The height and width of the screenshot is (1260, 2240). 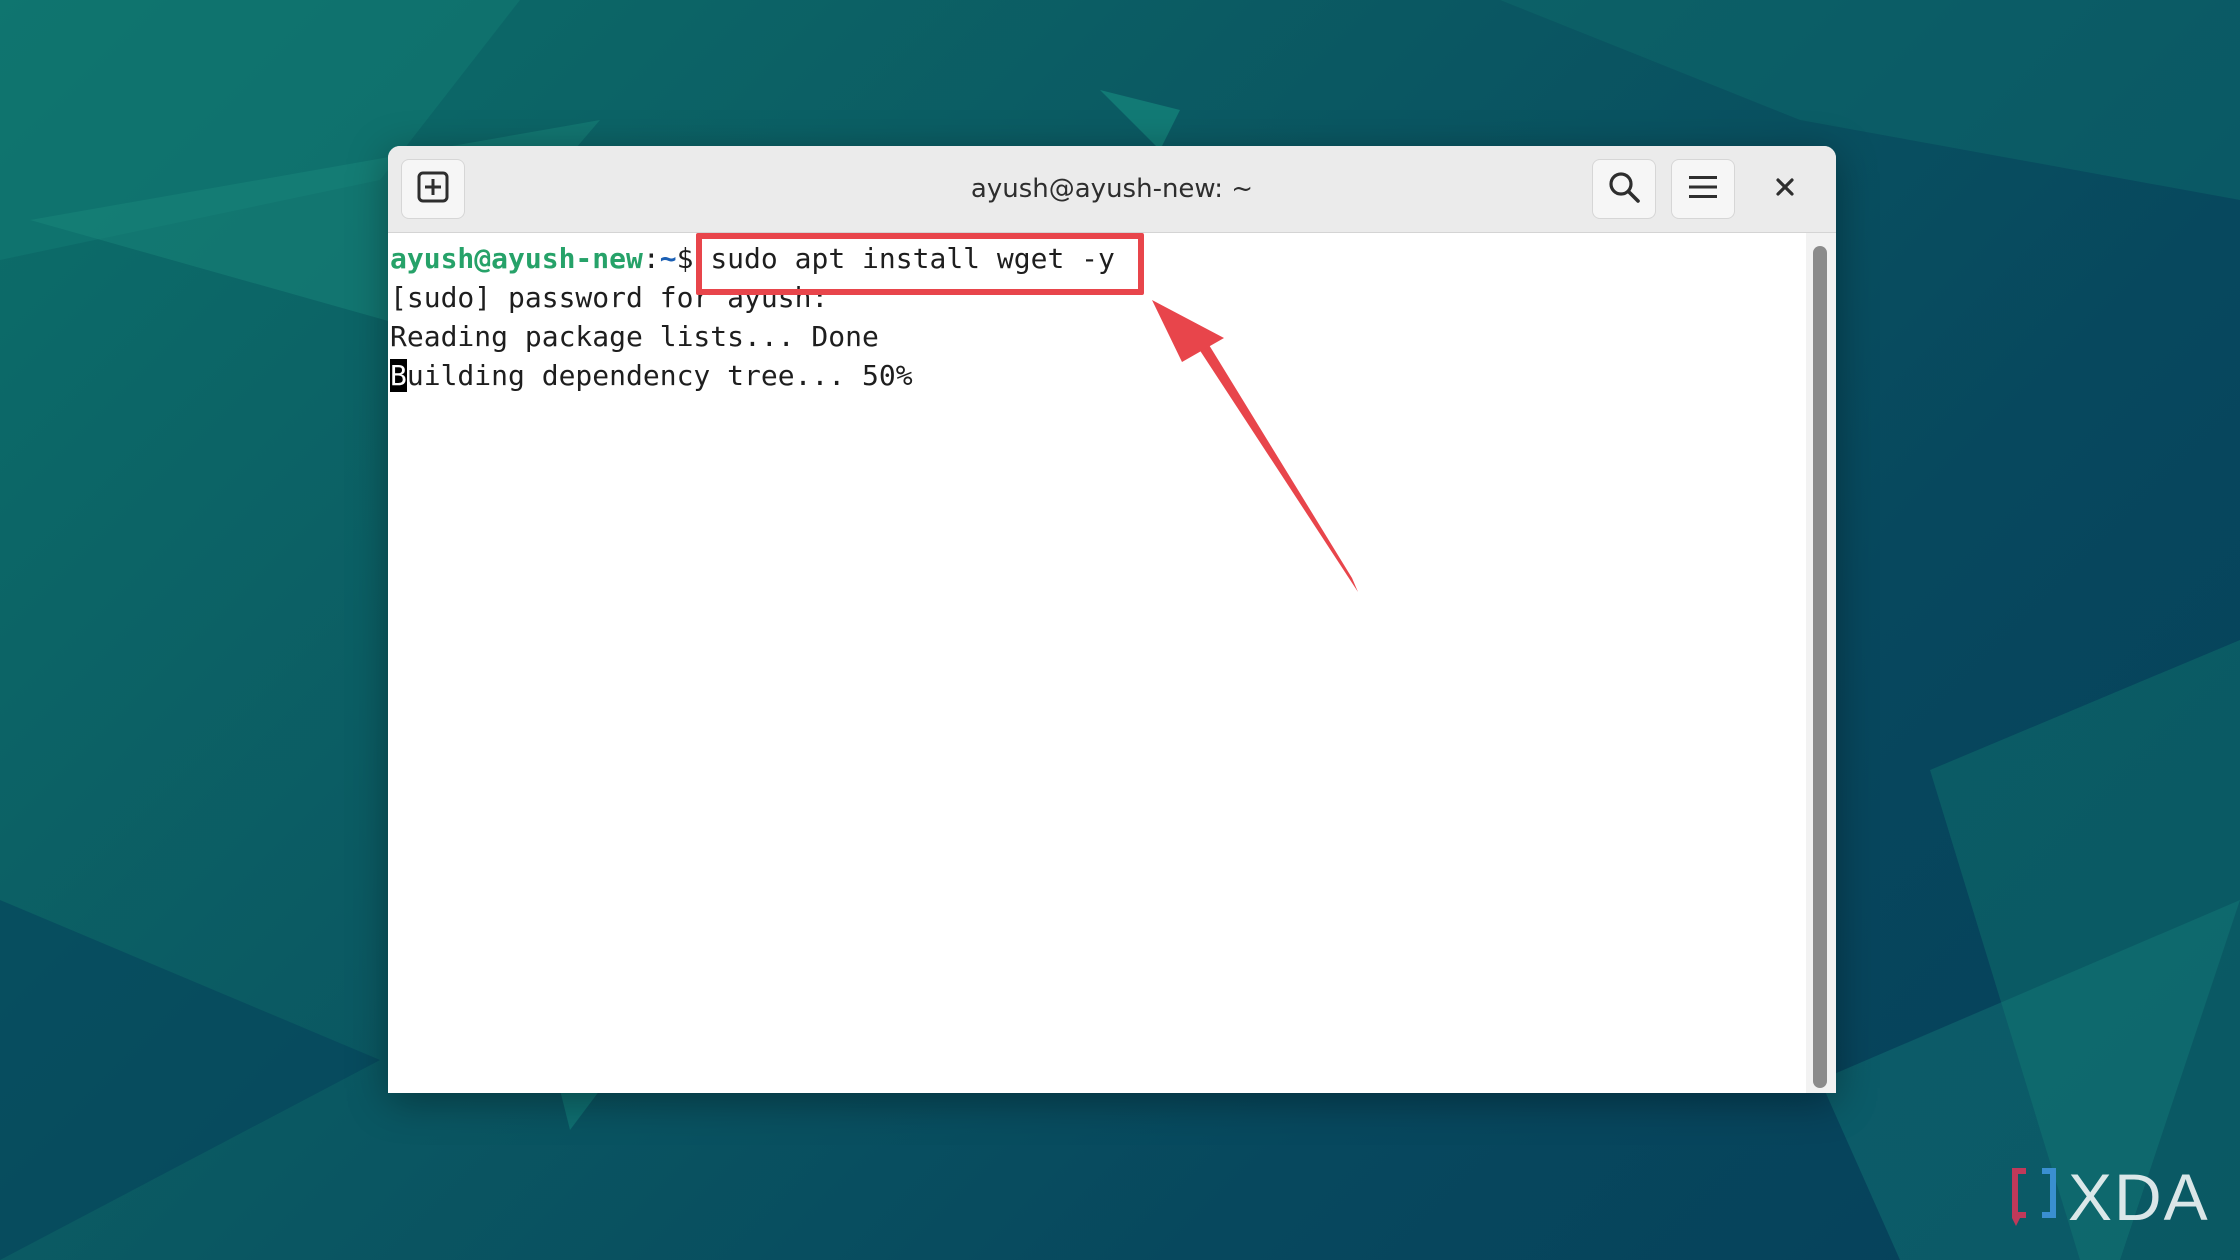 I want to click on close-button, so click(x=1785, y=189).